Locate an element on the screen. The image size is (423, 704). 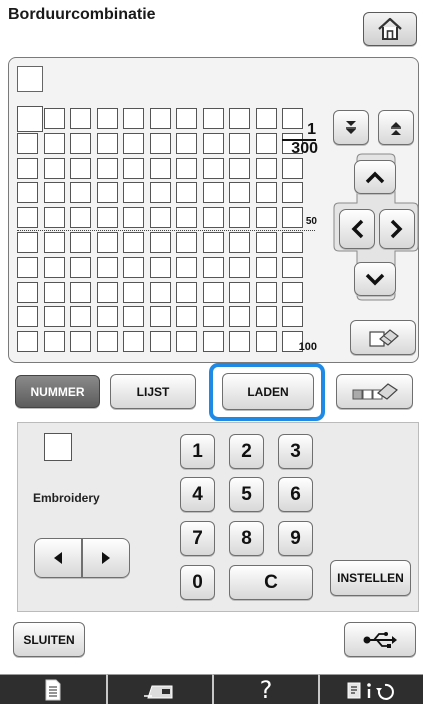
key-2: 2 is located at coordinates (246, 451).